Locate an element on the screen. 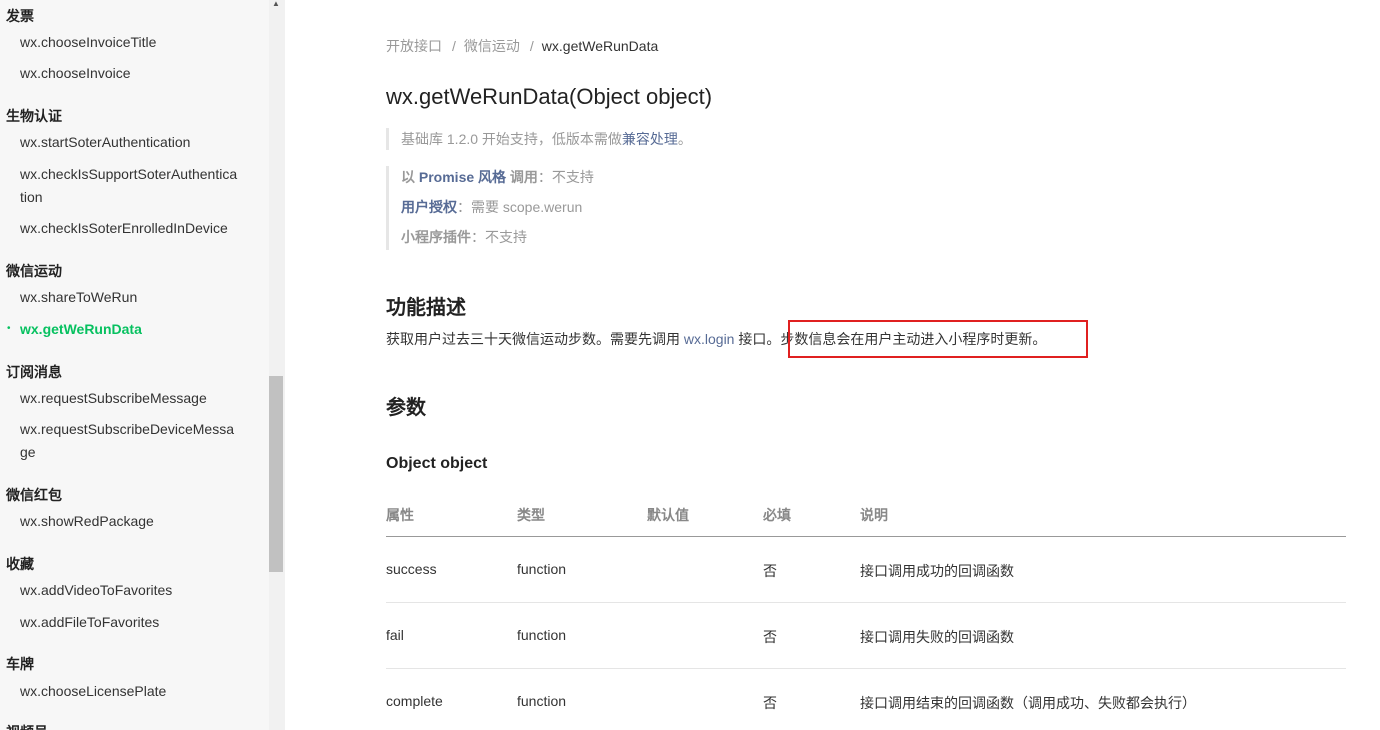  table-row: fail function 否 接口调用失败的回调函数 is located at coordinates (866, 636).